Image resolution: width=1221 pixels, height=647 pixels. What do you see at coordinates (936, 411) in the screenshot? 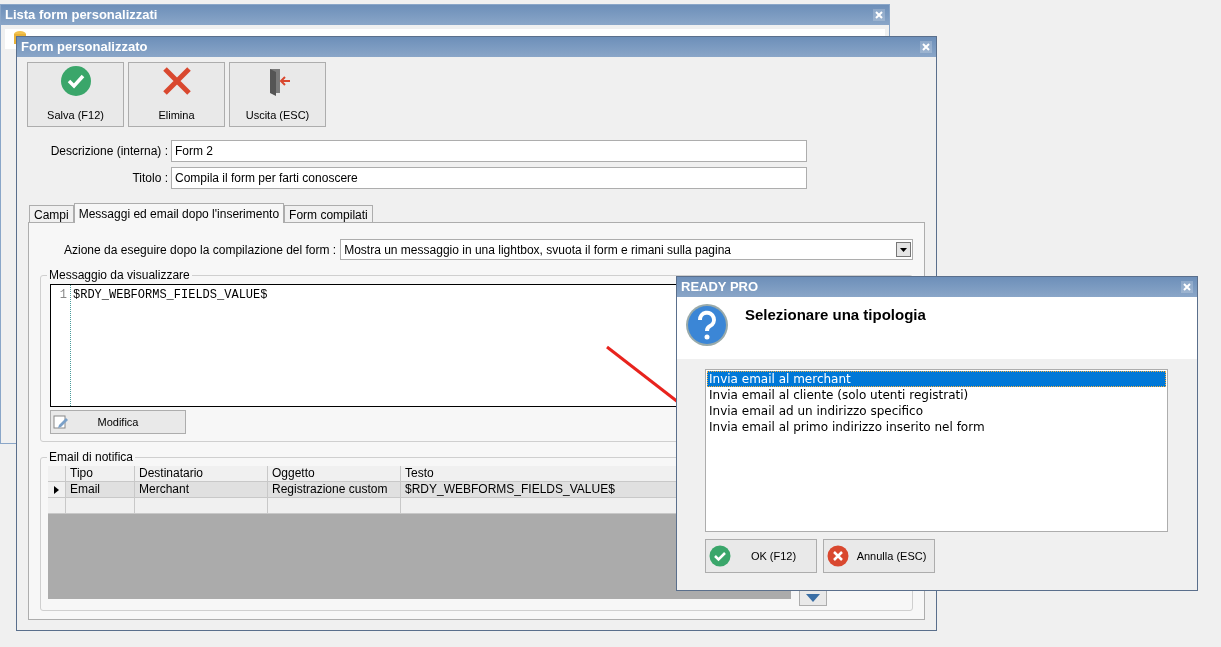
I see `list-item: Invia email ad un indirizzo specifico` at bounding box center [936, 411].